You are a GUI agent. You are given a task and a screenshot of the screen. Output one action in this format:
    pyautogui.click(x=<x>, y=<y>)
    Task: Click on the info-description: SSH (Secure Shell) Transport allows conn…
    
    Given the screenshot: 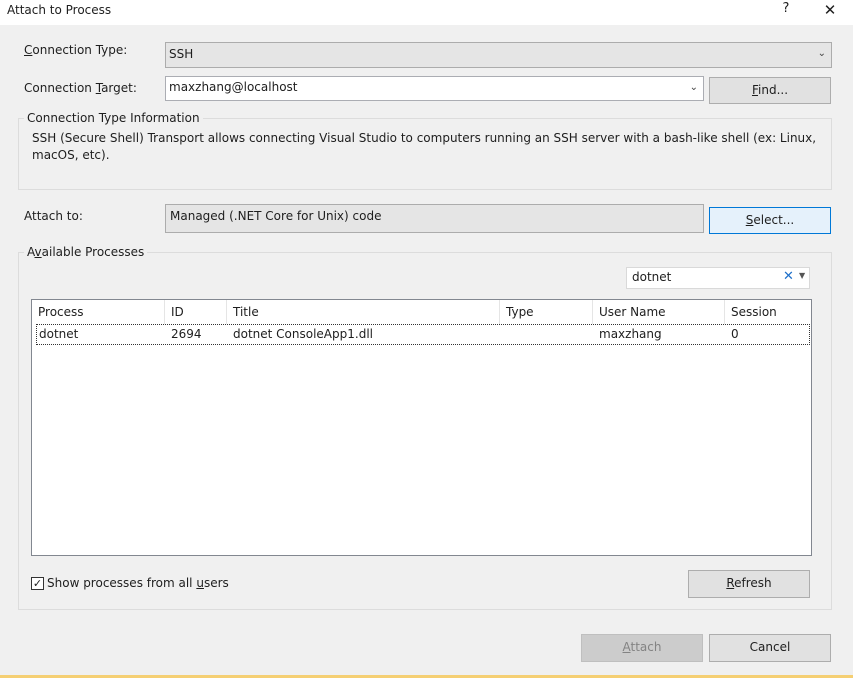 What is the action you would take?
    pyautogui.click(x=424, y=146)
    